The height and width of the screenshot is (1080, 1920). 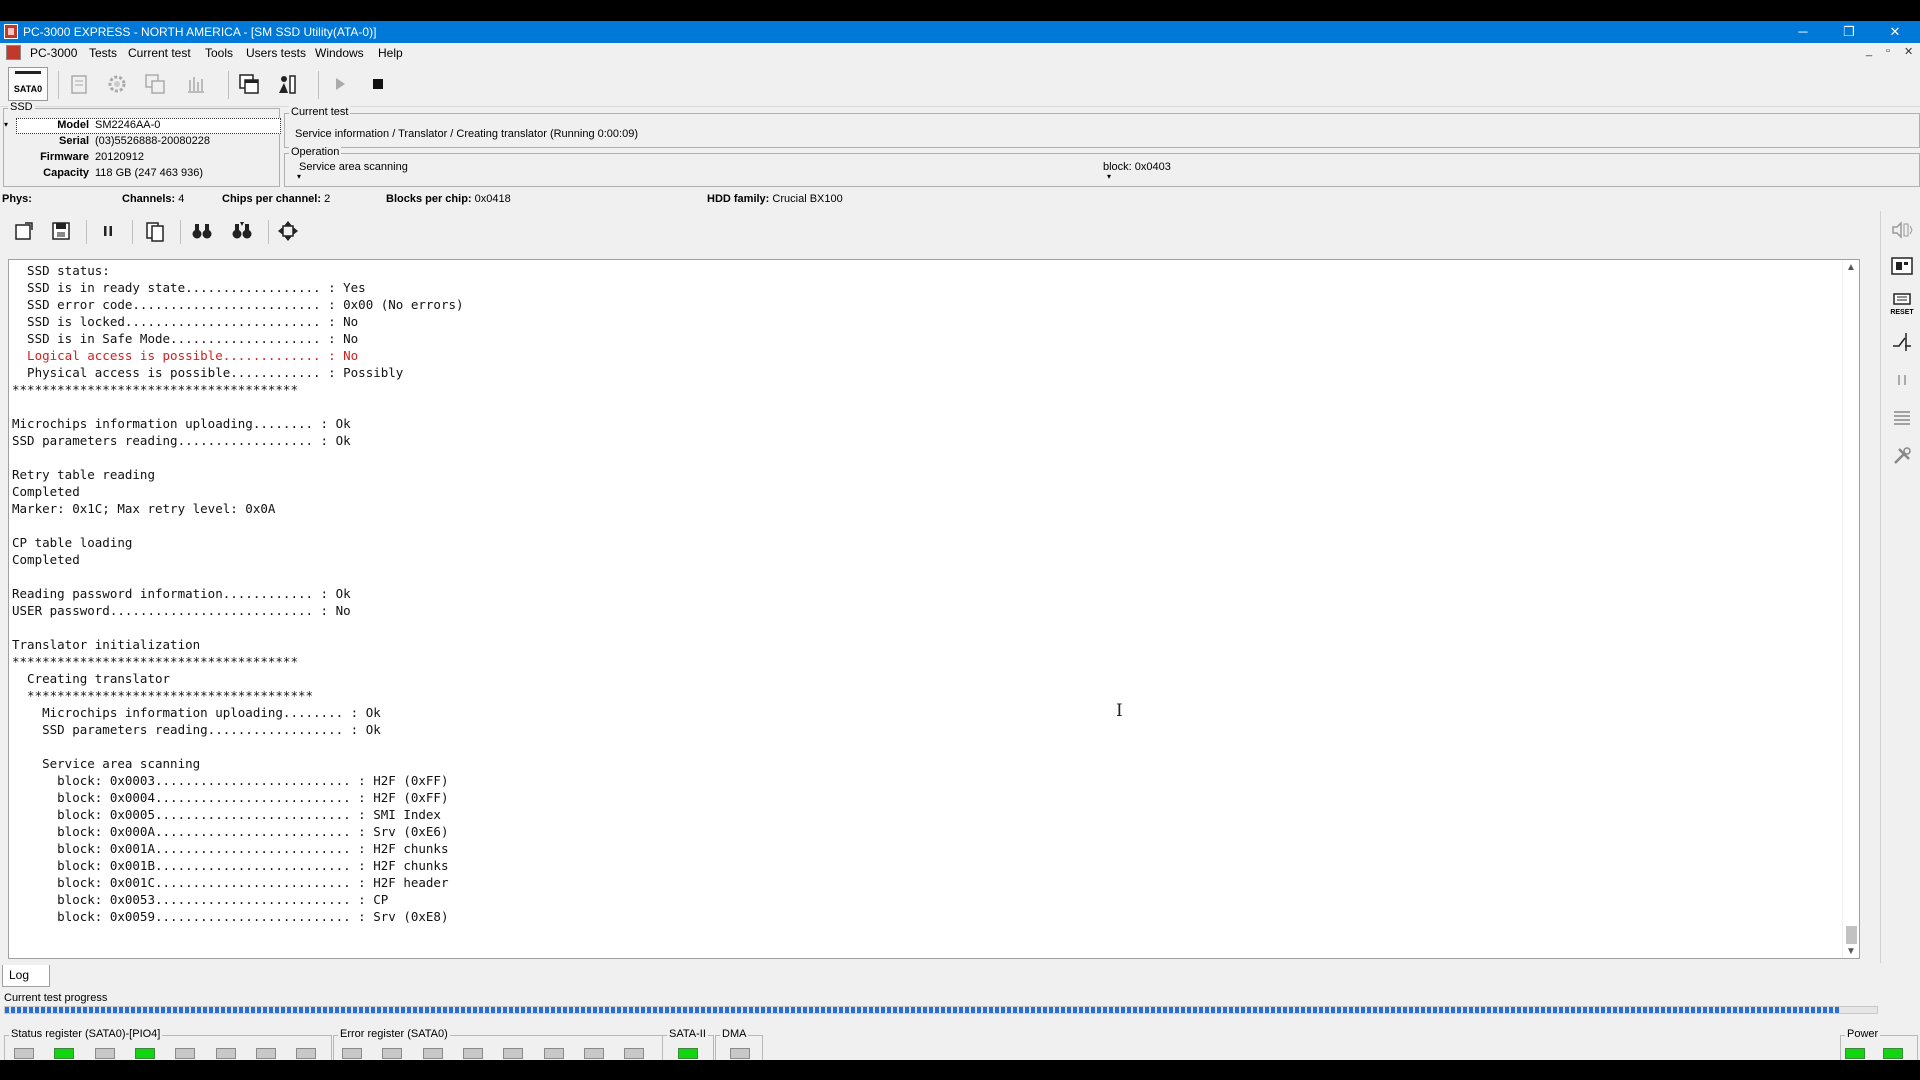 I want to click on ssd-row-model: Model SM2246AA-0, so click(x=142, y=127).